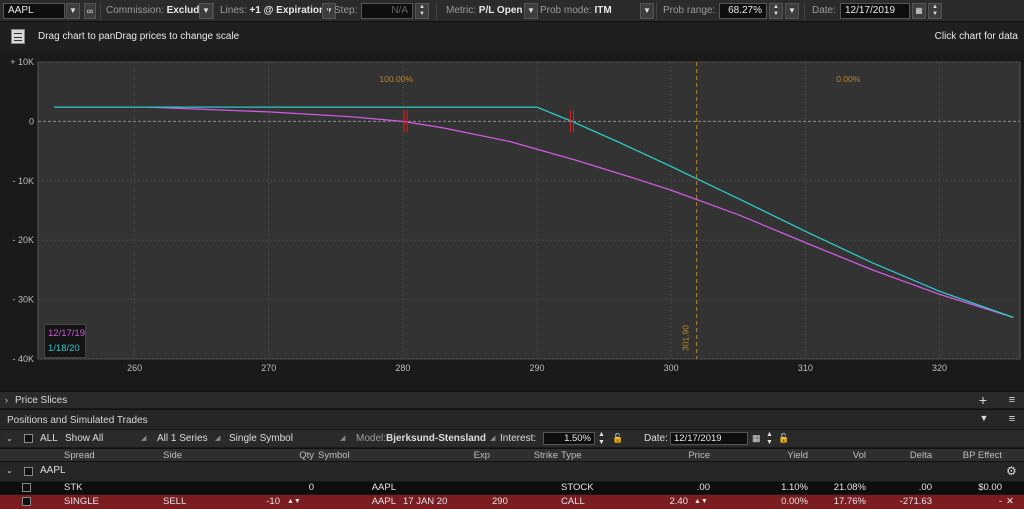 Image resolution: width=1024 pixels, height=509 pixels. I want to click on legend-entry-series-2: 1/18/20, so click(64, 348).